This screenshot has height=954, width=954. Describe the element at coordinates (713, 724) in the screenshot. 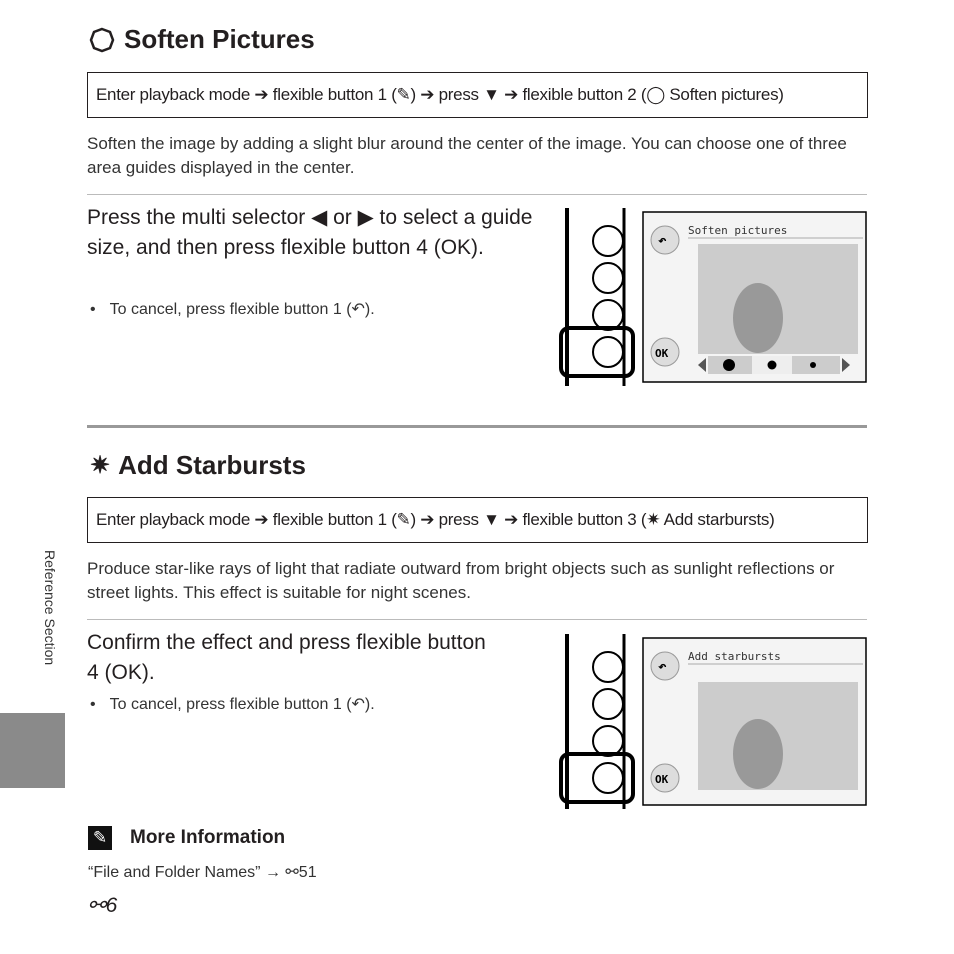

I see `starbursts-camera-illustration: ↶ Add starbursts OK` at that location.